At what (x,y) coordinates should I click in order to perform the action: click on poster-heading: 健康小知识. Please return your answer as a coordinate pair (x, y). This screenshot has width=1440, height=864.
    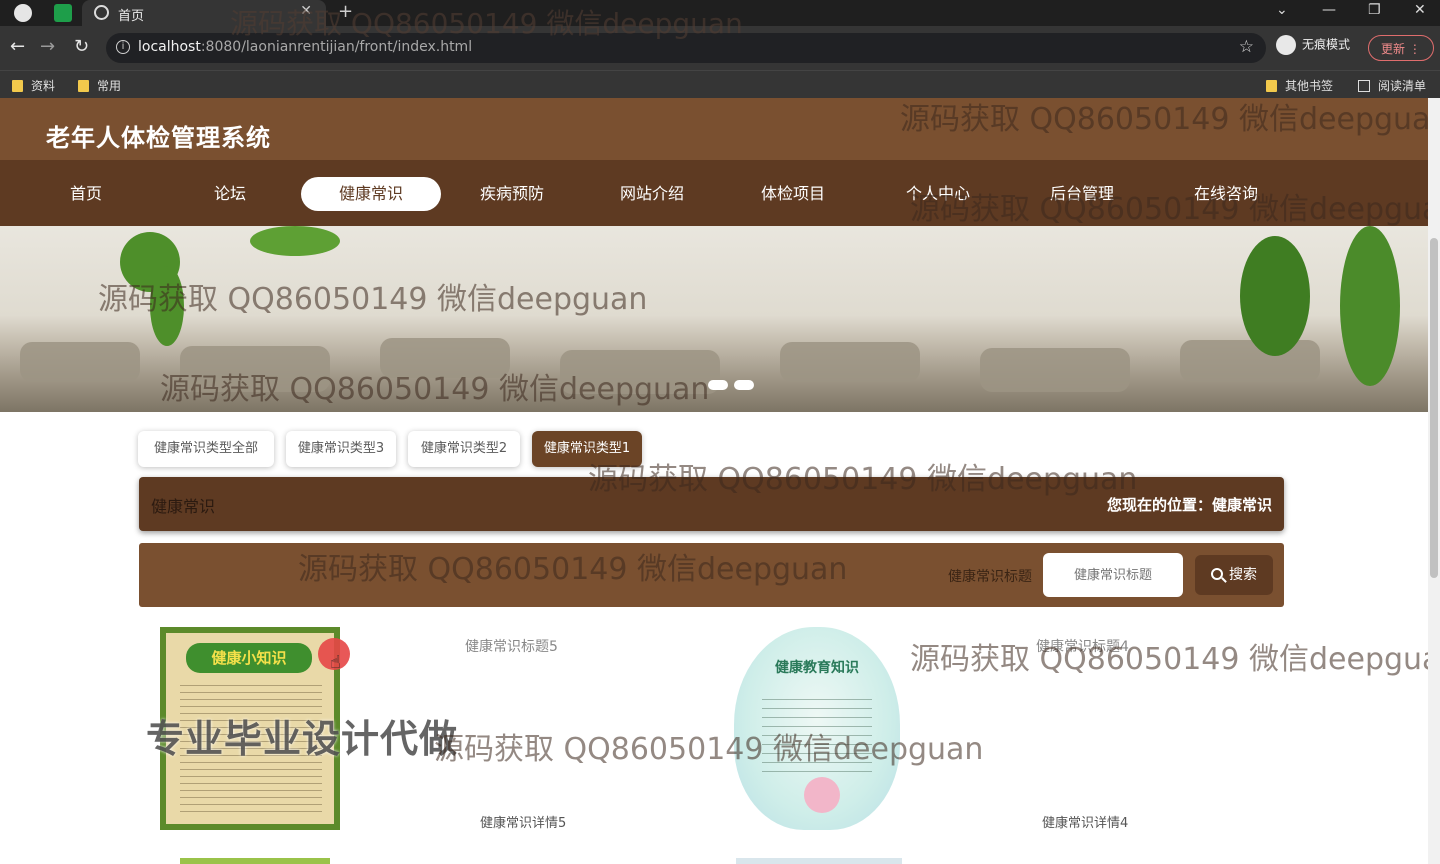
    Looking at the image, I should click on (249, 658).